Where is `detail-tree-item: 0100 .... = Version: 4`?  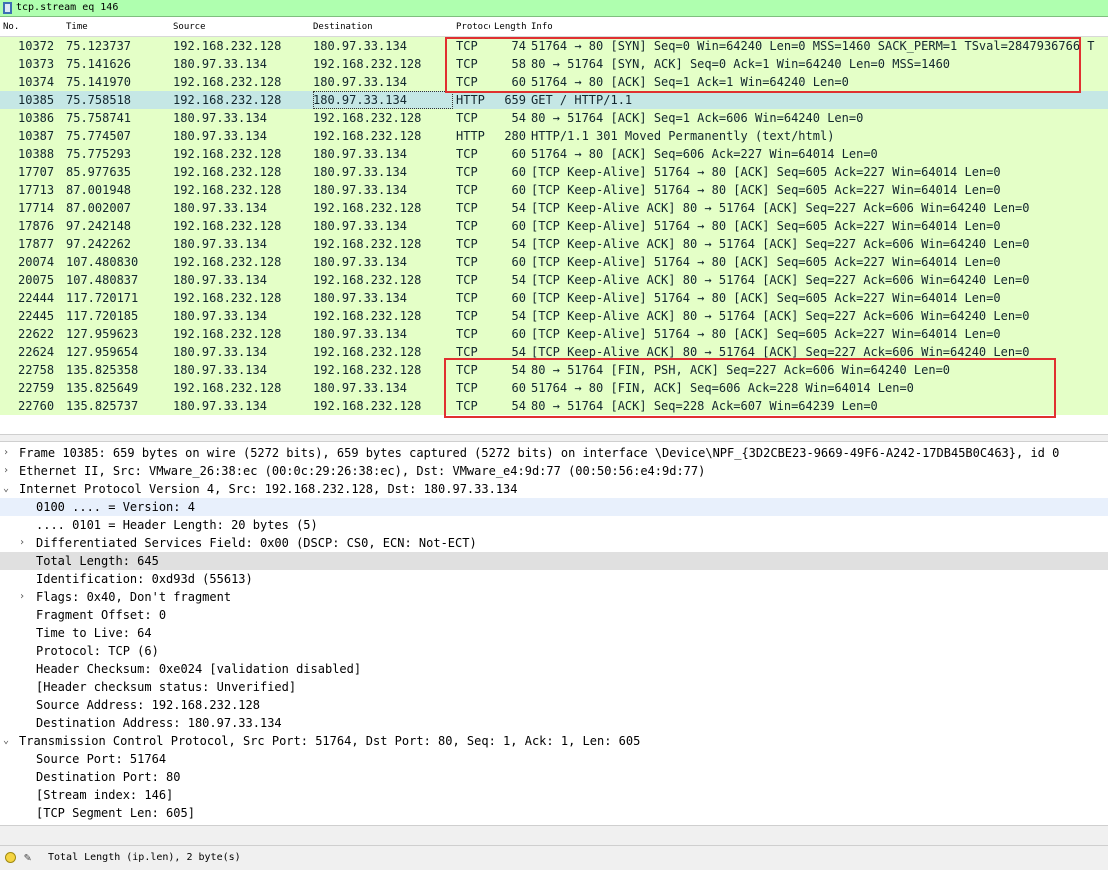
detail-tree-item: 0100 .... = Version: 4 is located at coordinates (554, 507).